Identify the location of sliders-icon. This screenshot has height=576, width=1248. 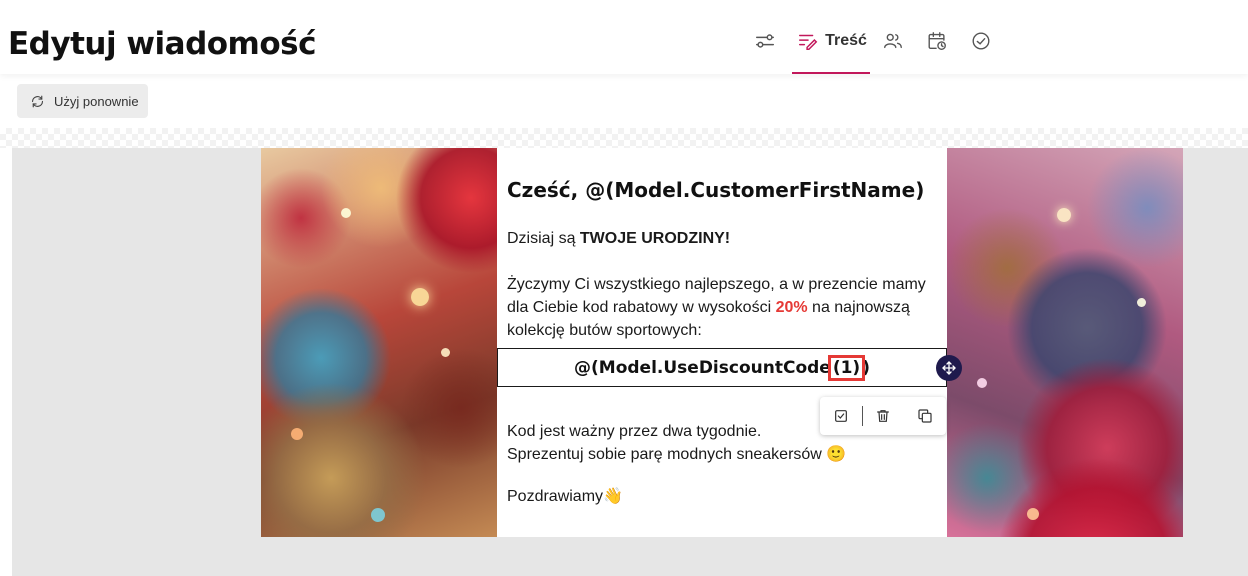
(765, 41).